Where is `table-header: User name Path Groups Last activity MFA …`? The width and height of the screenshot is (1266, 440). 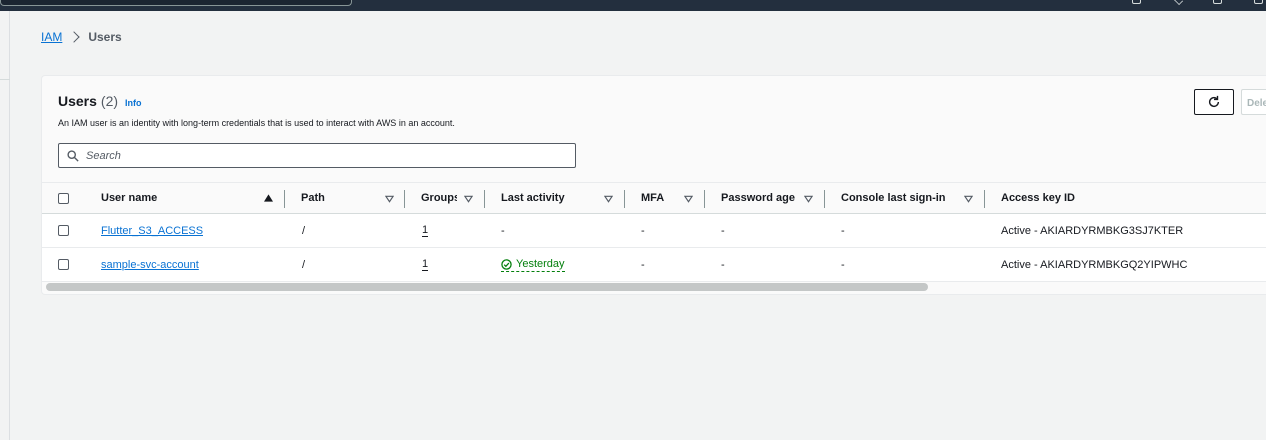
table-header: User name Path Groups Last activity MFA … is located at coordinates (654, 198).